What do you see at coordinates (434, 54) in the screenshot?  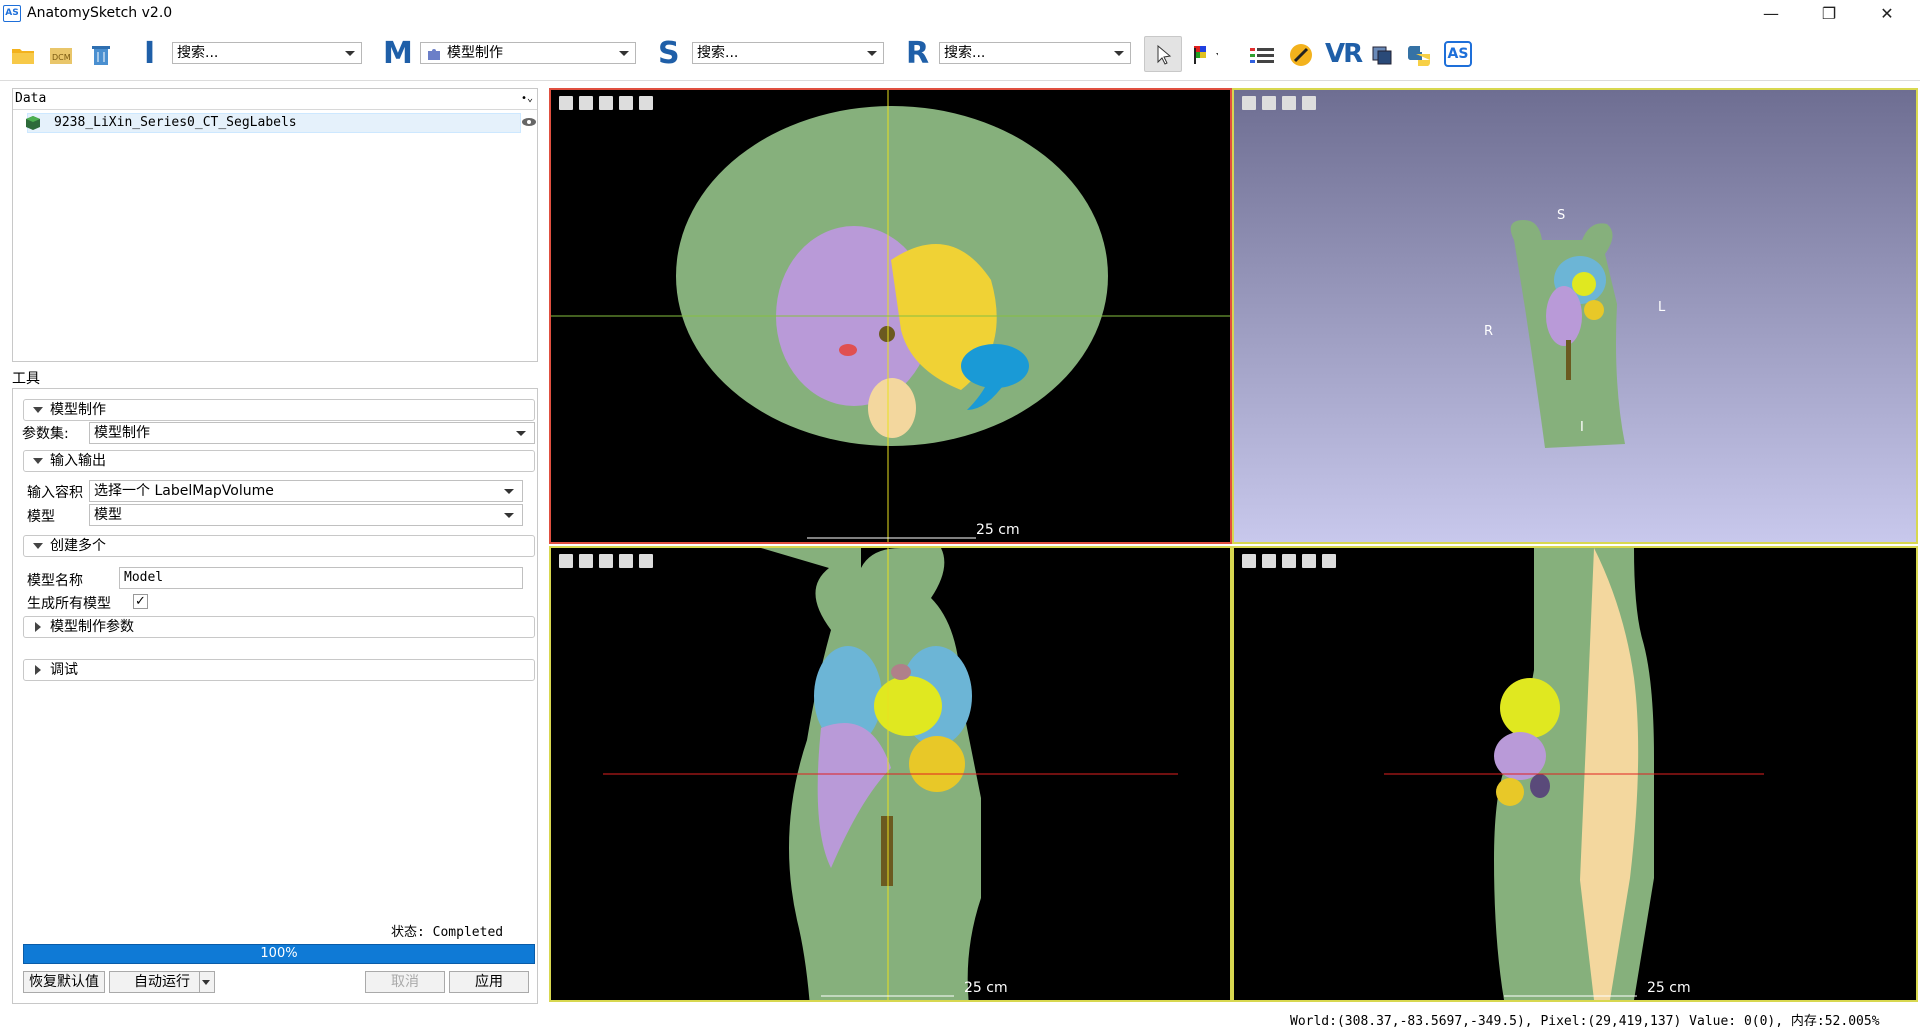 I see `puzzle-icon` at bounding box center [434, 54].